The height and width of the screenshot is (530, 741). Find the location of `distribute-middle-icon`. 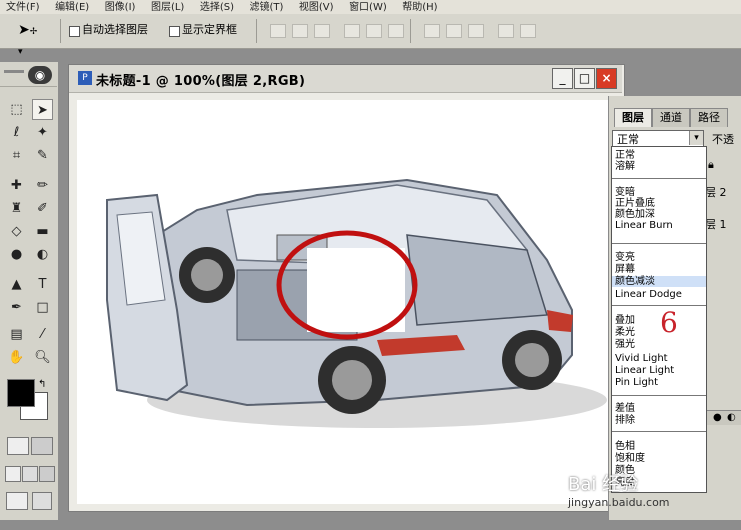

distribute-middle-icon is located at coordinates (454, 31).